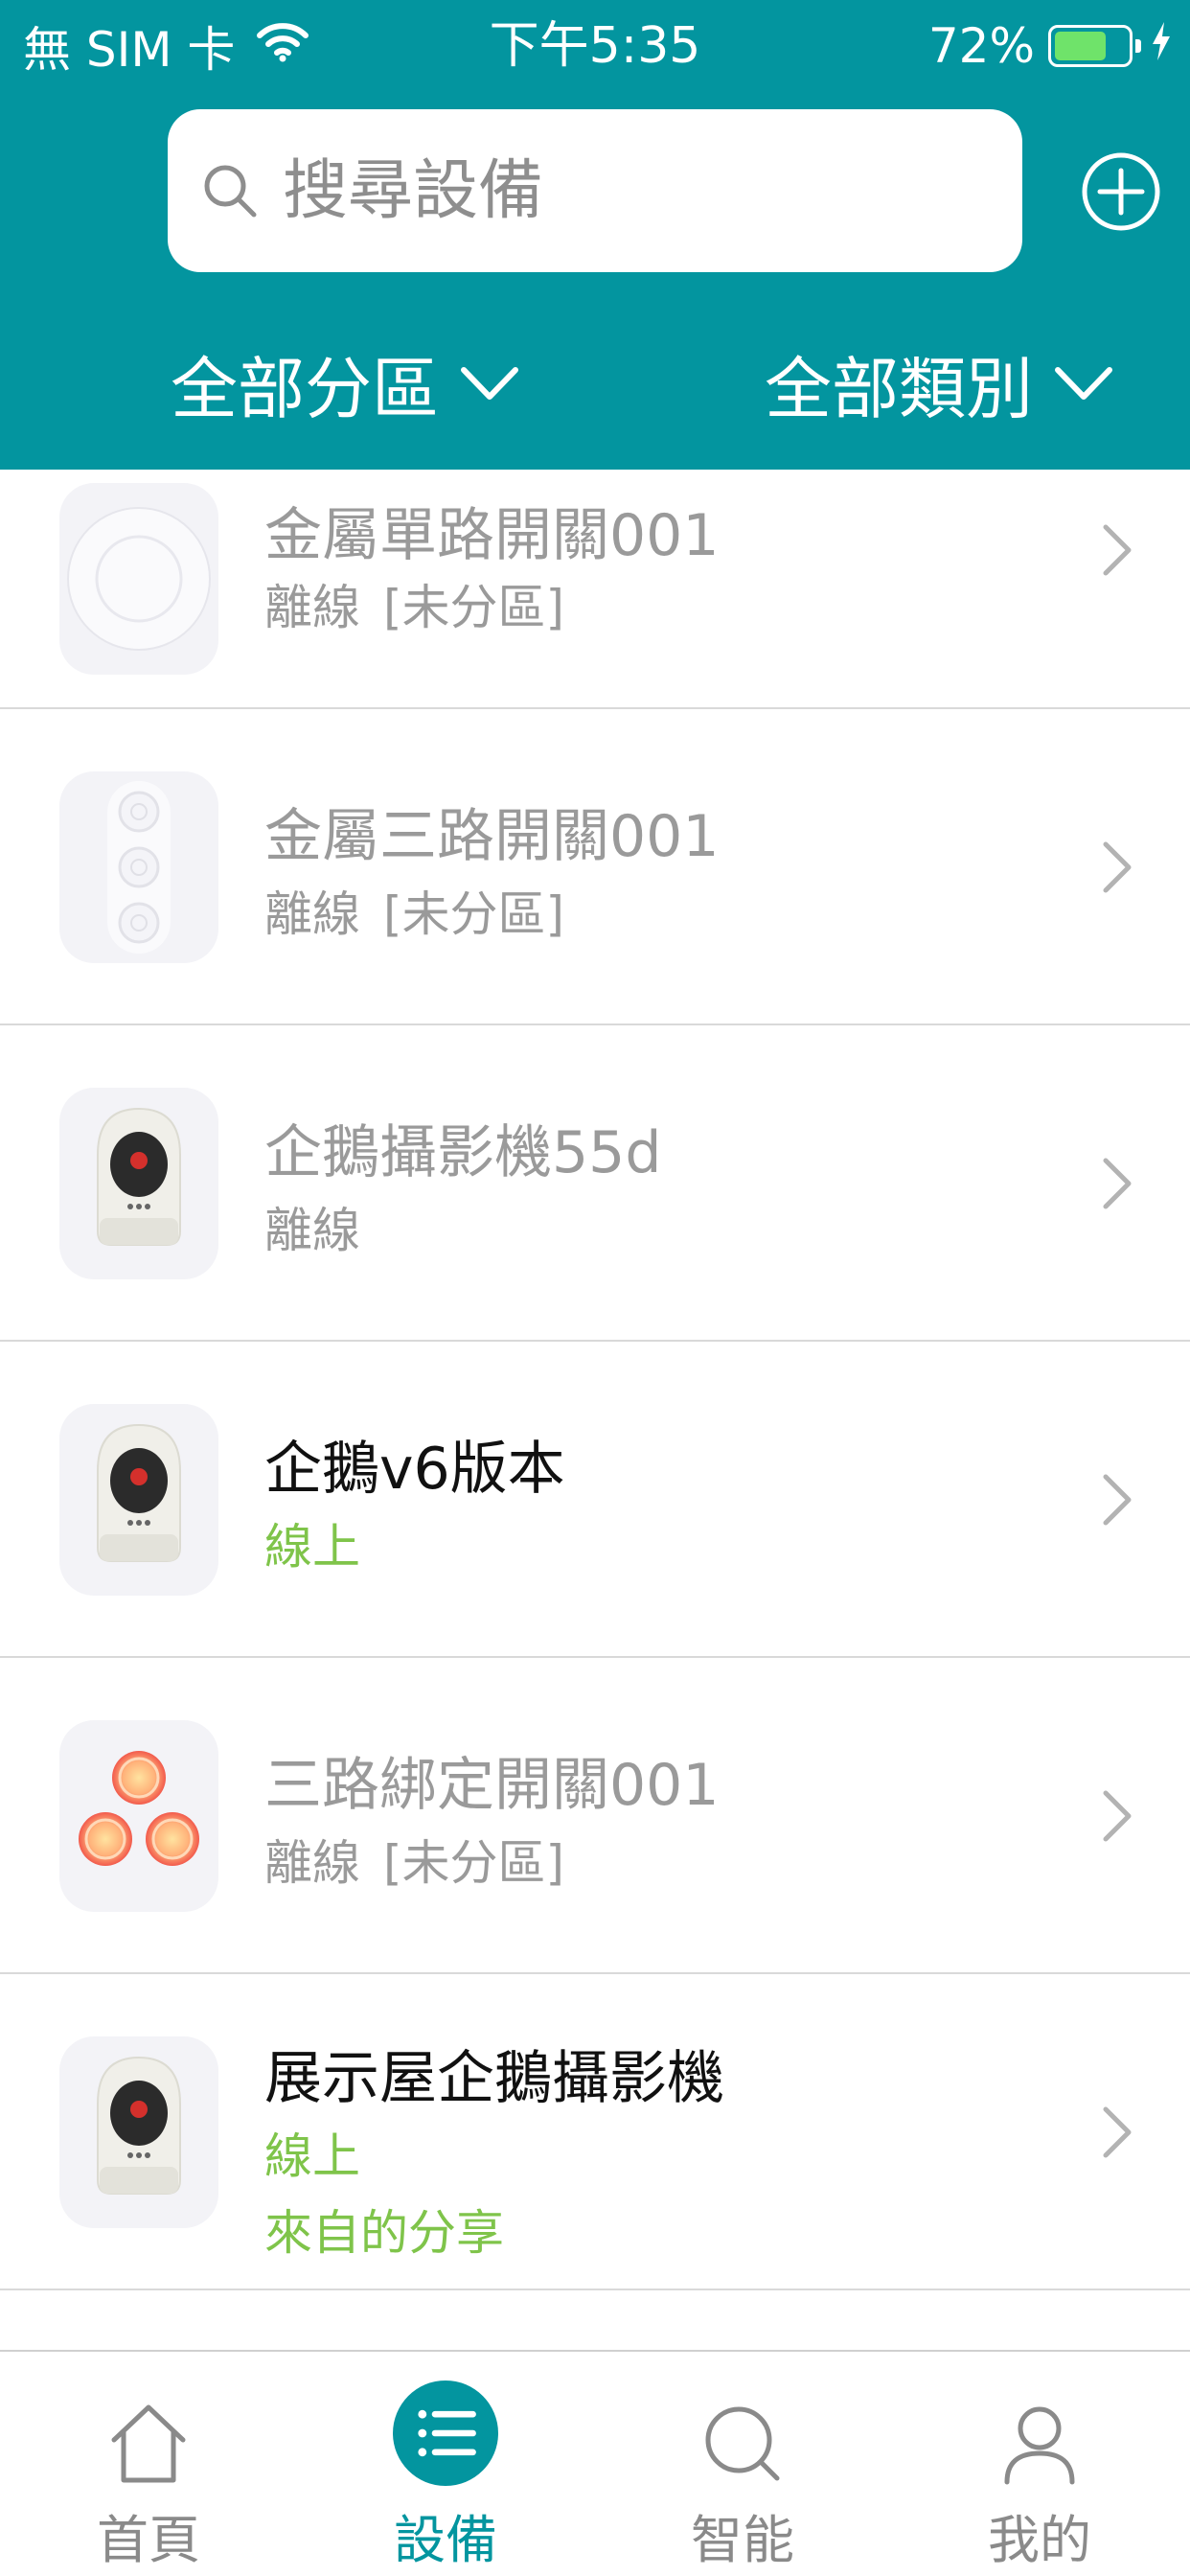 The height and width of the screenshot is (2576, 1190). What do you see at coordinates (492, 836) in the screenshot?
I see `device-name: 金屬三路開關001` at bounding box center [492, 836].